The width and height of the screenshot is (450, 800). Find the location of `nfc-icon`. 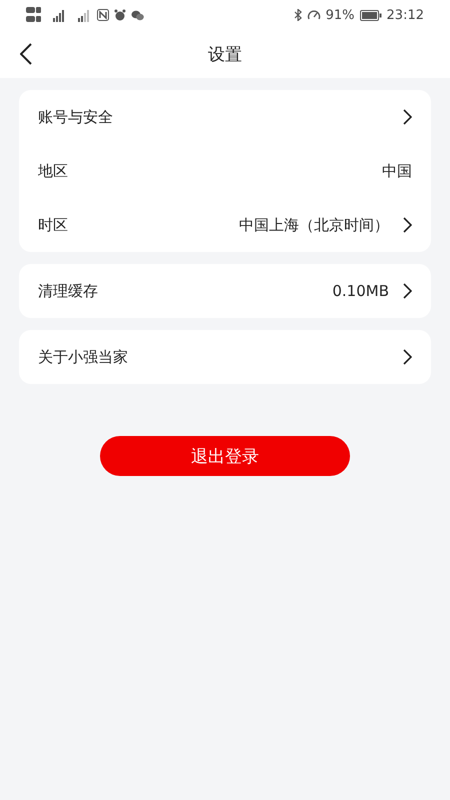

nfc-icon is located at coordinates (103, 15).